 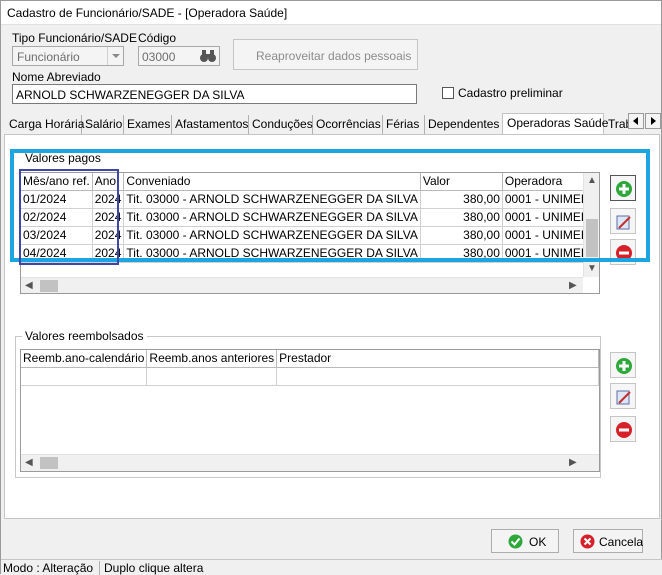 I want to click on valores-pagos-title: Valores pagos, so click(x=63, y=158).